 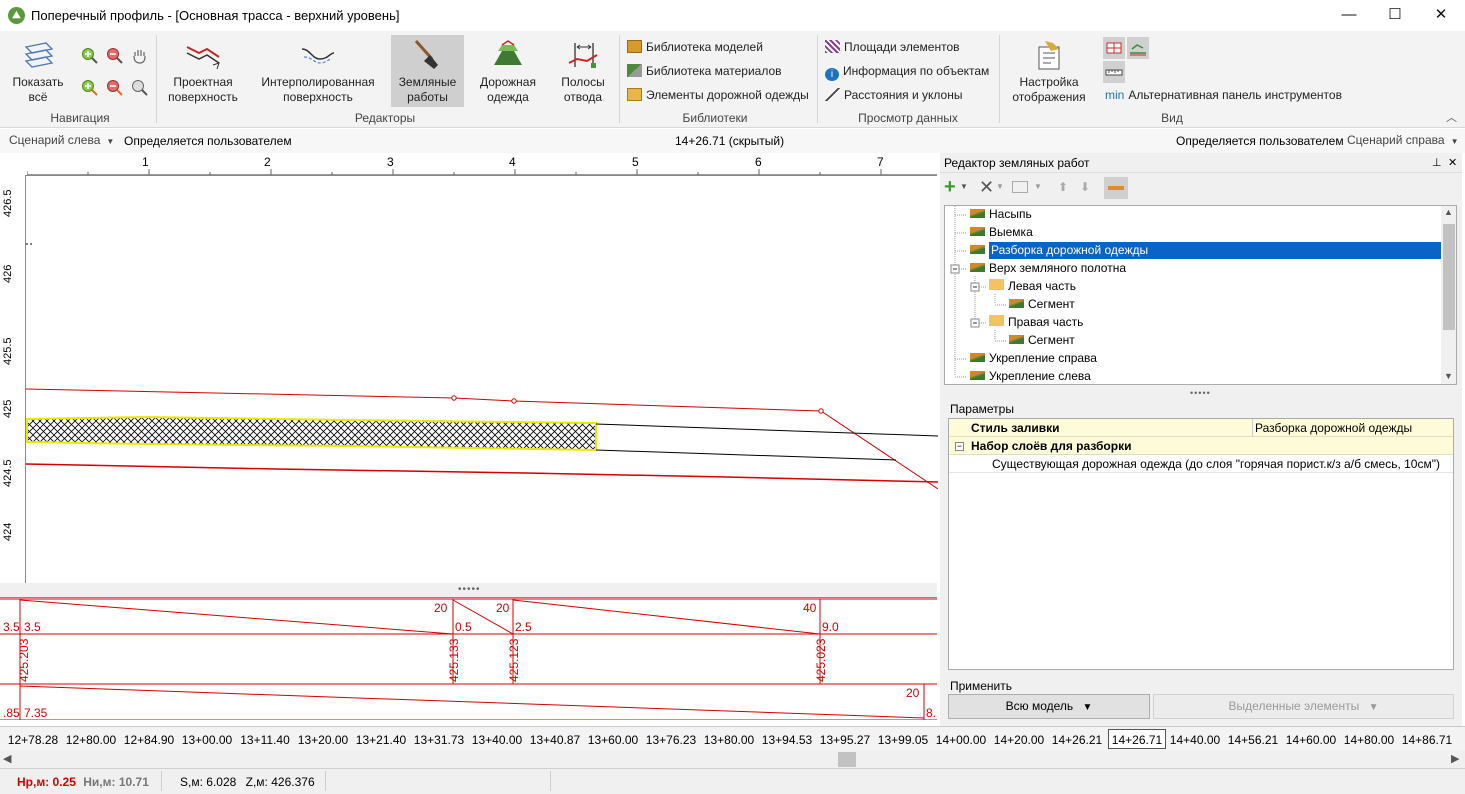 What do you see at coordinates (293, 782) in the screenshot?
I see `z-value: 426.376` at bounding box center [293, 782].